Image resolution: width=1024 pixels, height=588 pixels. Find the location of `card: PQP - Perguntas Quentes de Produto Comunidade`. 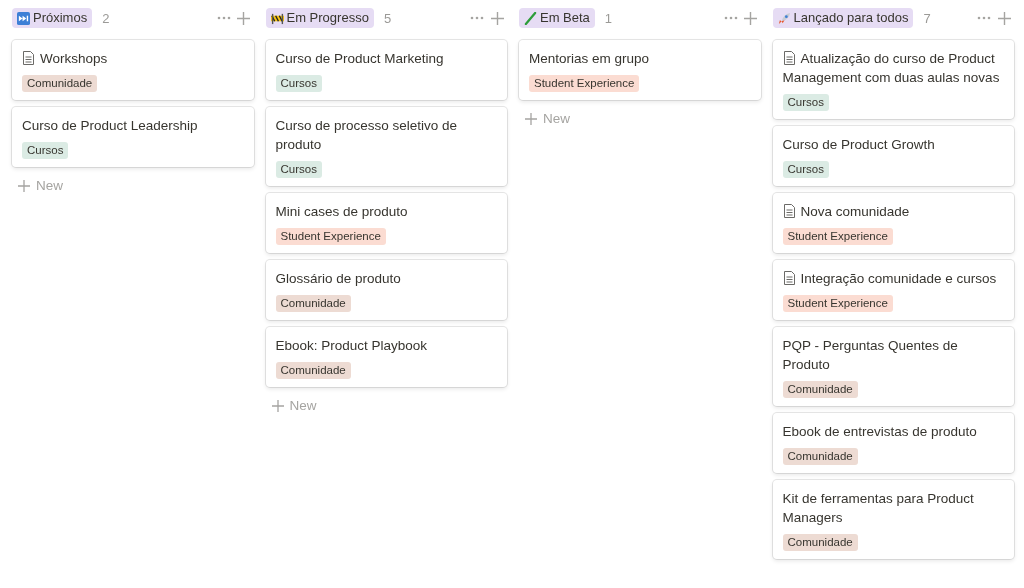

card: PQP - Perguntas Quentes de Produto Comunidade is located at coordinates (893, 366).